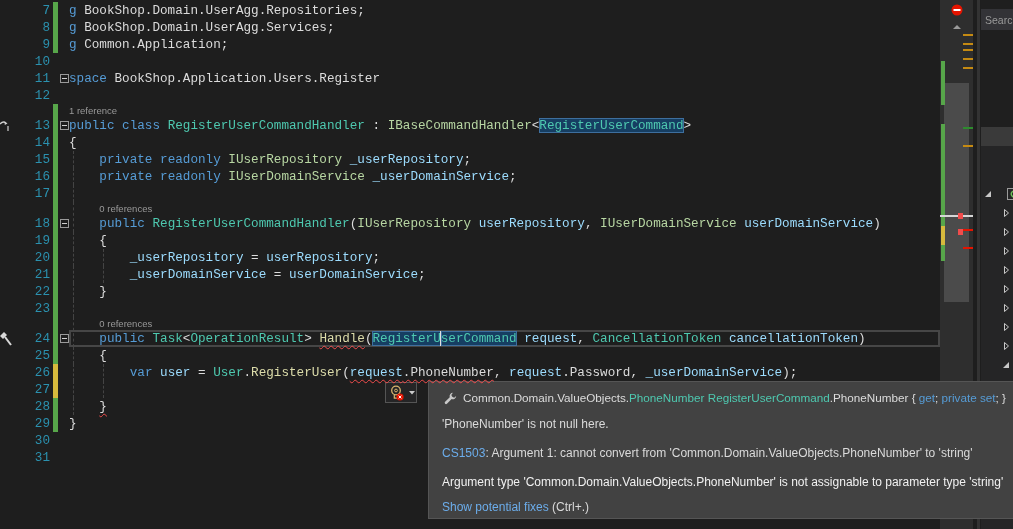  I want to click on code-line: private readonly IUserDomainService _userDomainService;, so click(308, 176).